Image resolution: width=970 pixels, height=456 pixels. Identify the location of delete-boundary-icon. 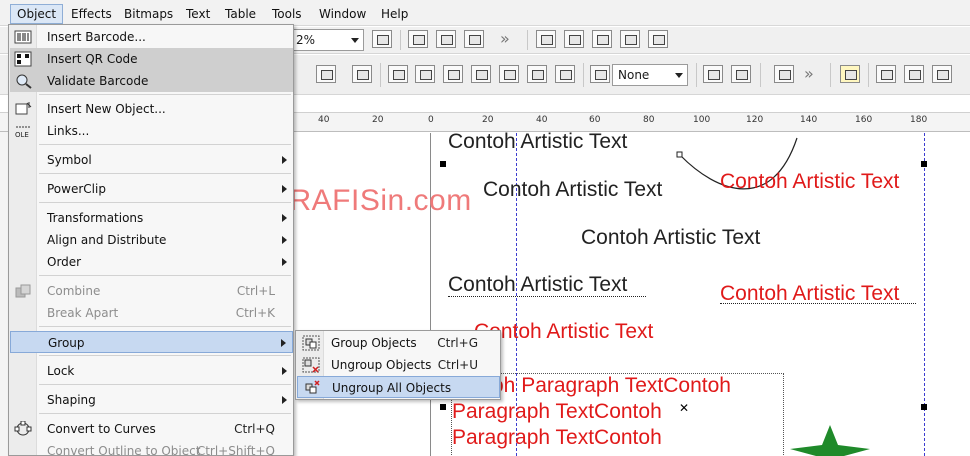
(741, 74).